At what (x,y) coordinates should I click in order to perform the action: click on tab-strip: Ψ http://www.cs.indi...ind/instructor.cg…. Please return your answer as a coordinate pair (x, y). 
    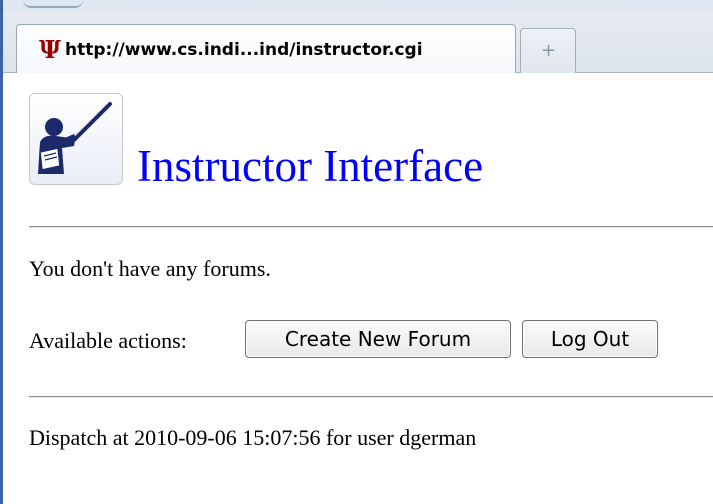
    Looking at the image, I should click on (358, 36).